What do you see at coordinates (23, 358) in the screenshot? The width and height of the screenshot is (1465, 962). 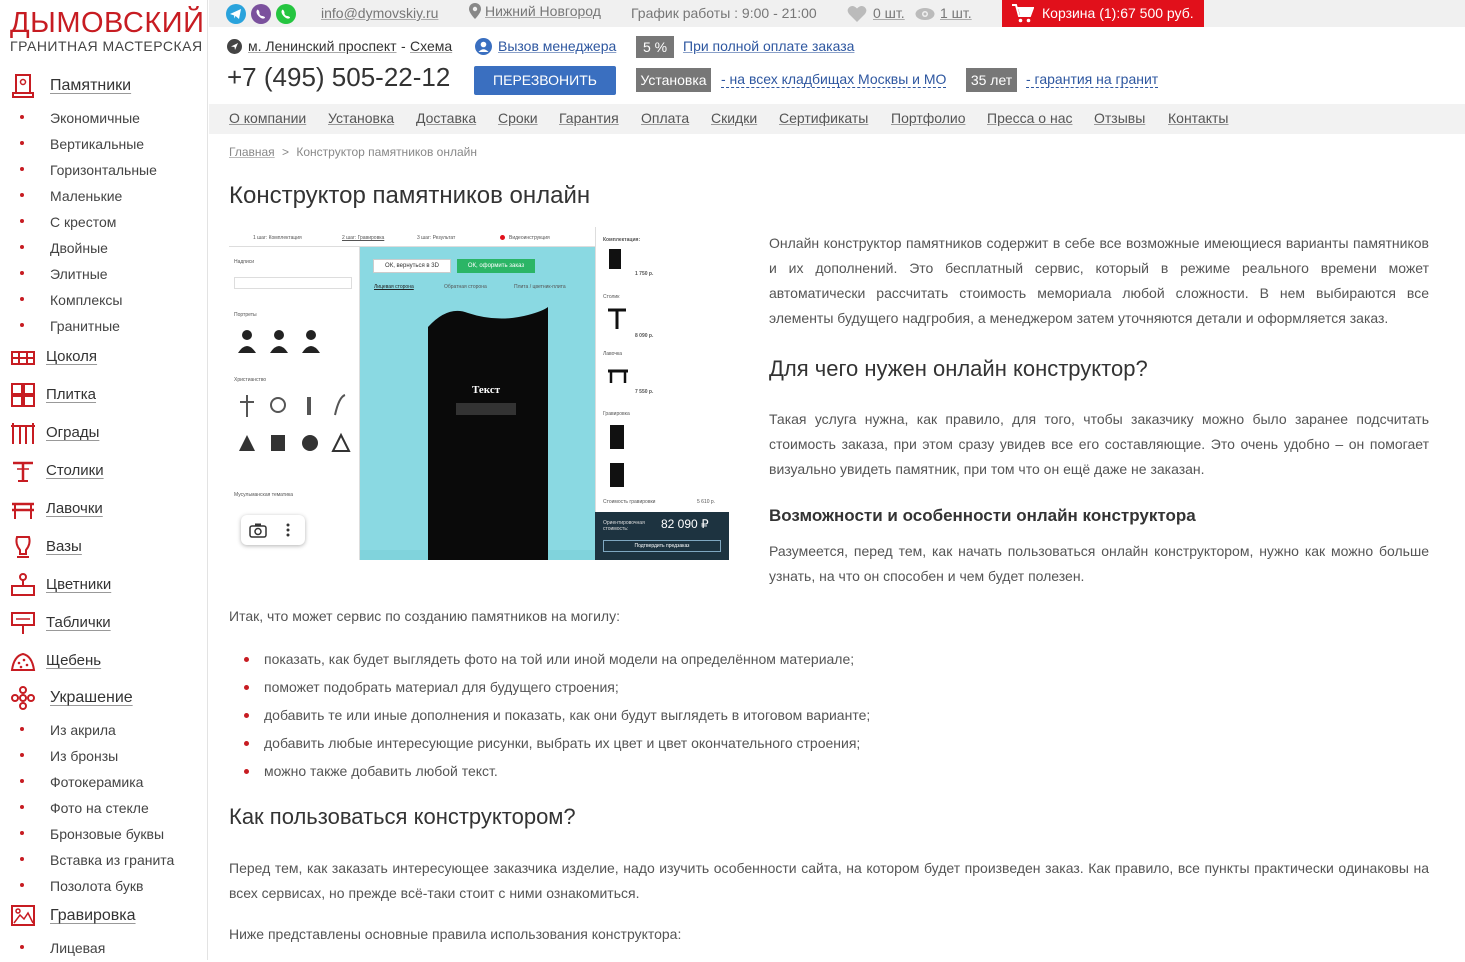 I see `plinth-icon` at bounding box center [23, 358].